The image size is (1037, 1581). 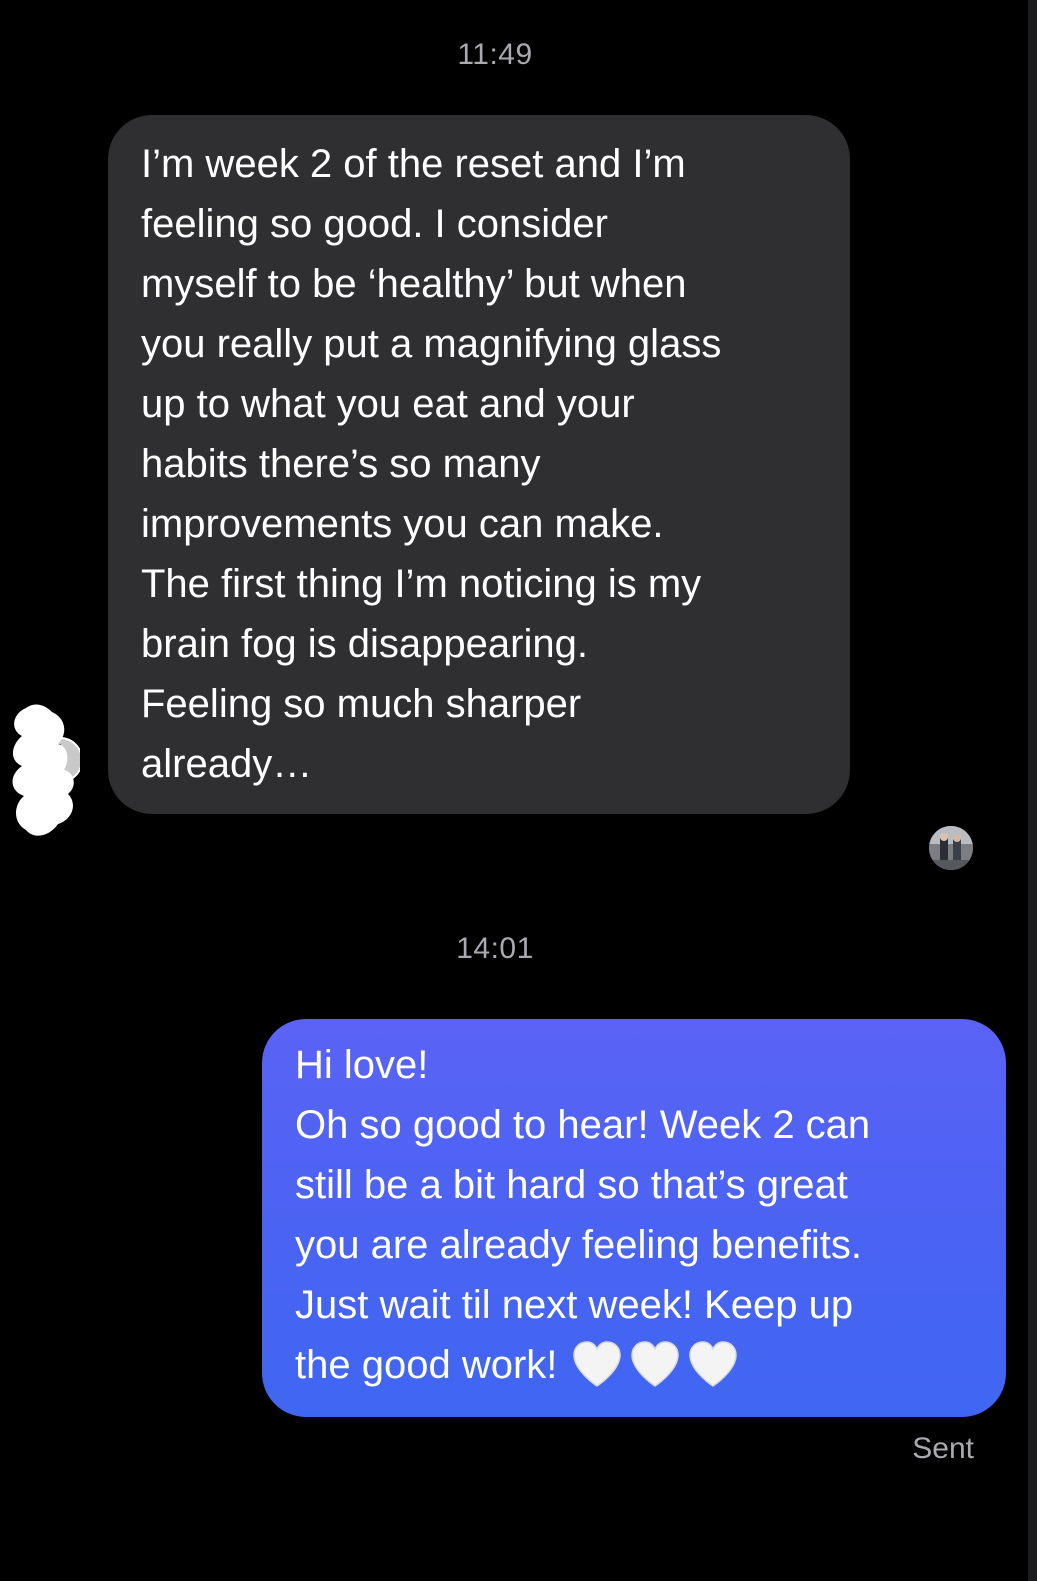 I want to click on sent-status: Sent, so click(x=943, y=1448).